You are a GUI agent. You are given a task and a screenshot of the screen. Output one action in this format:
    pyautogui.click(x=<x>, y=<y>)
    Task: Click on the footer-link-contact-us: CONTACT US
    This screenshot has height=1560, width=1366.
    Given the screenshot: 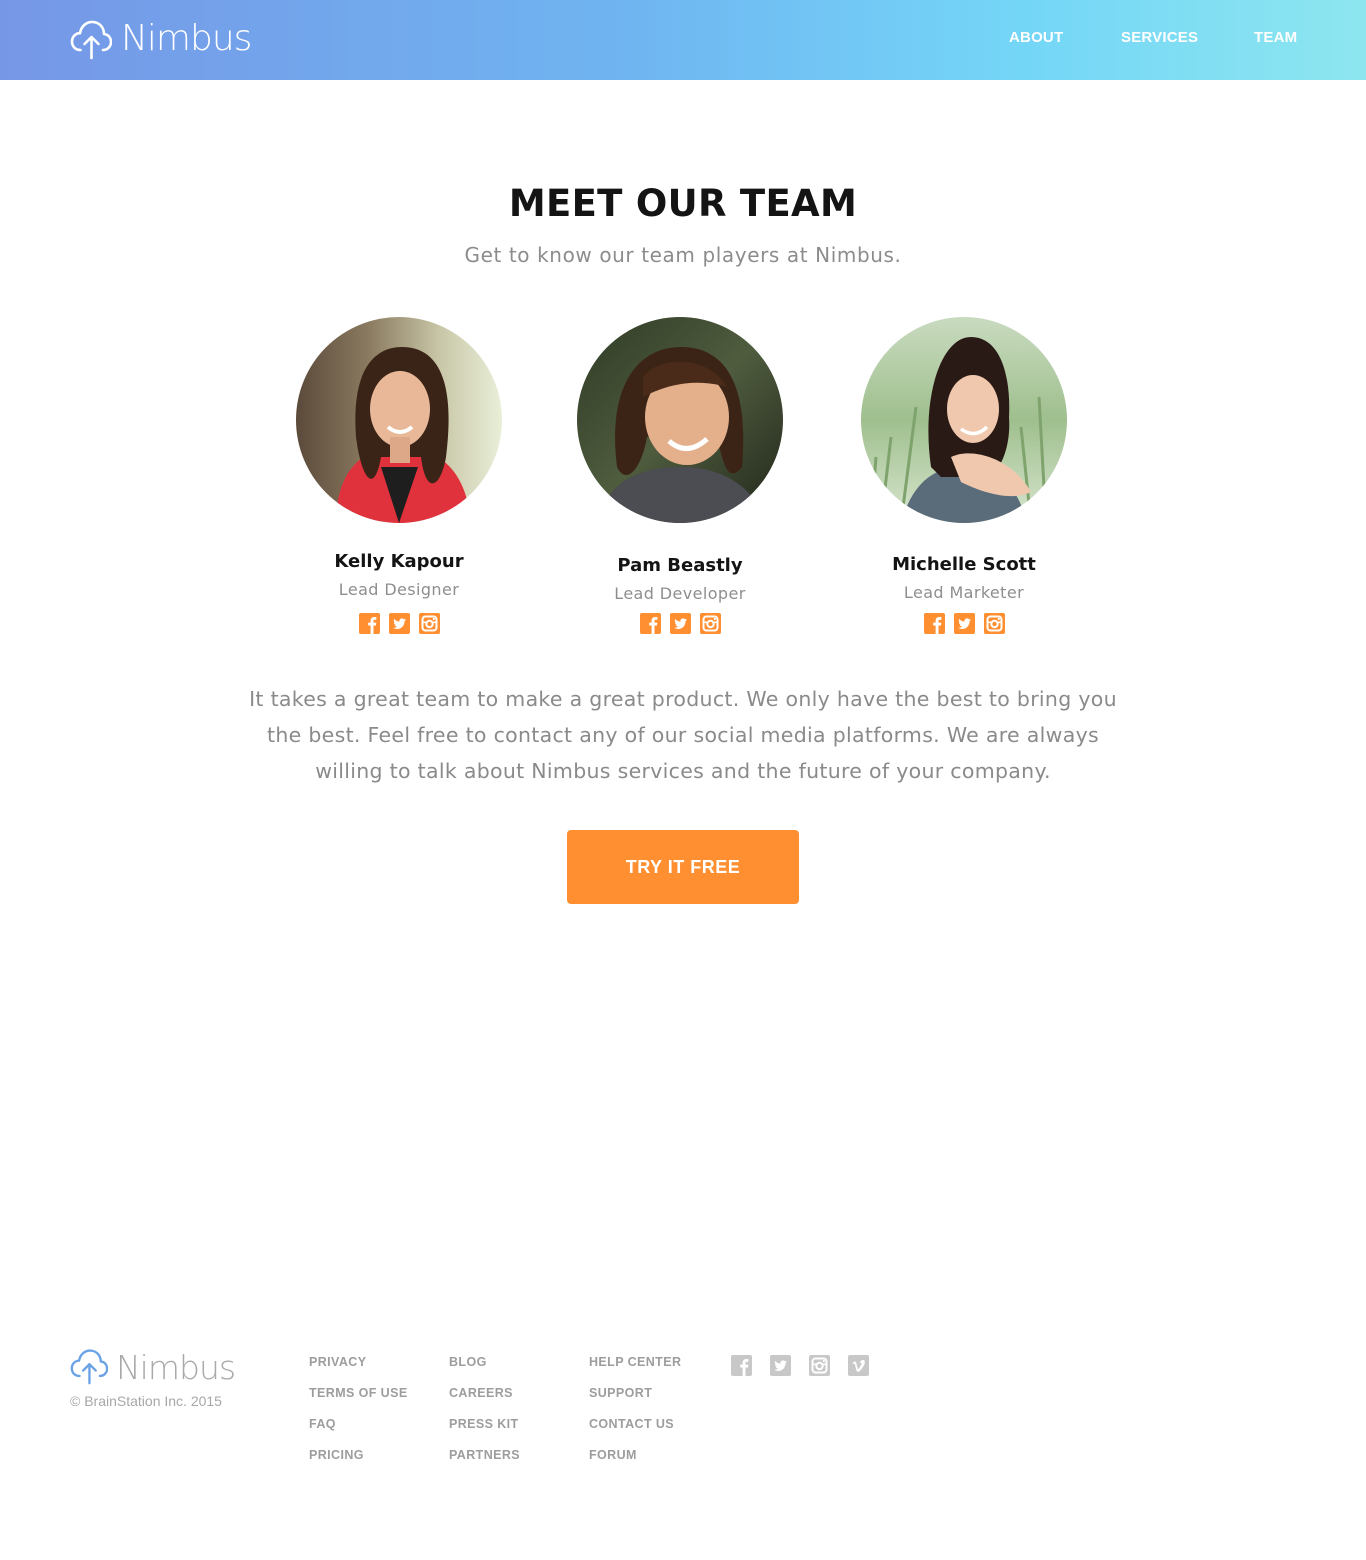 What is the action you would take?
    pyautogui.click(x=635, y=1432)
    